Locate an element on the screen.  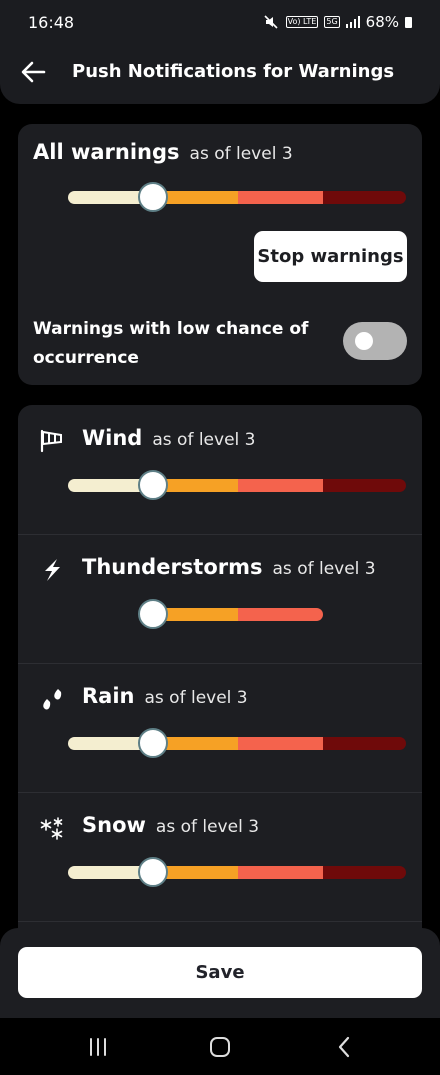
network-badge: 5G is located at coordinates (332, 22).